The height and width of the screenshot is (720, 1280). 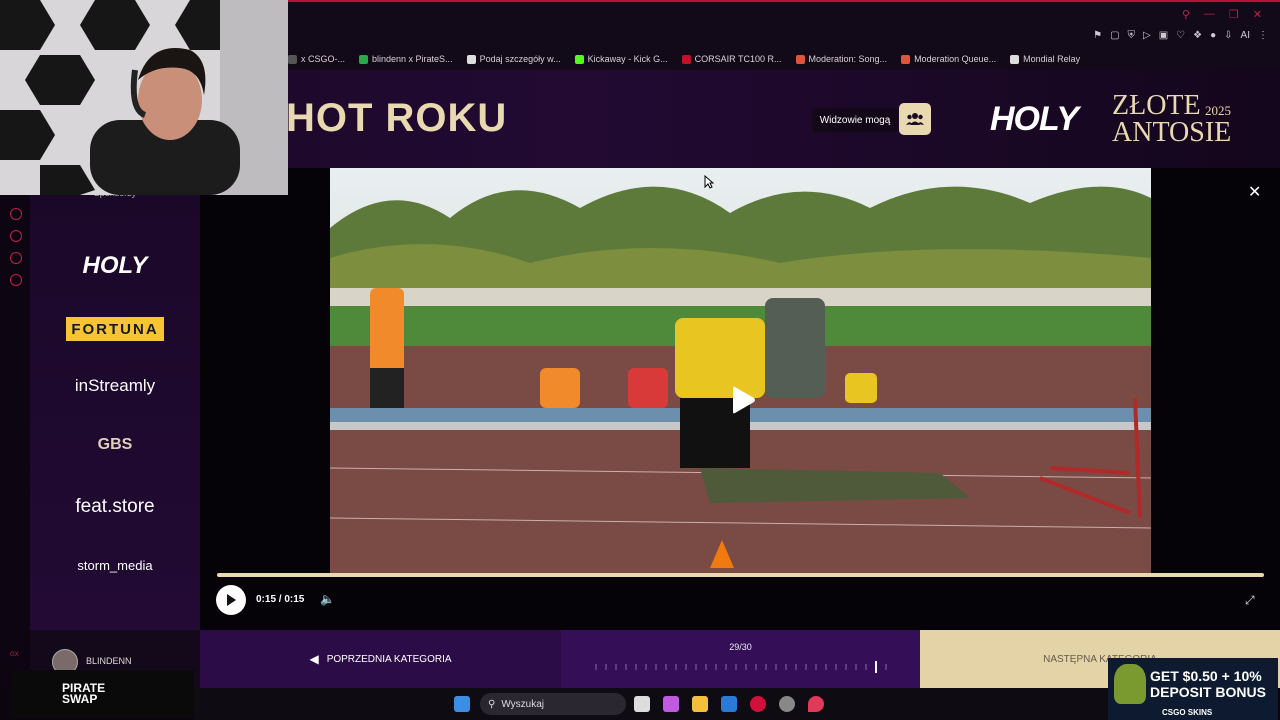 What do you see at coordinates (115, 507) in the screenshot?
I see `sponsor-featstore: feat.store` at bounding box center [115, 507].